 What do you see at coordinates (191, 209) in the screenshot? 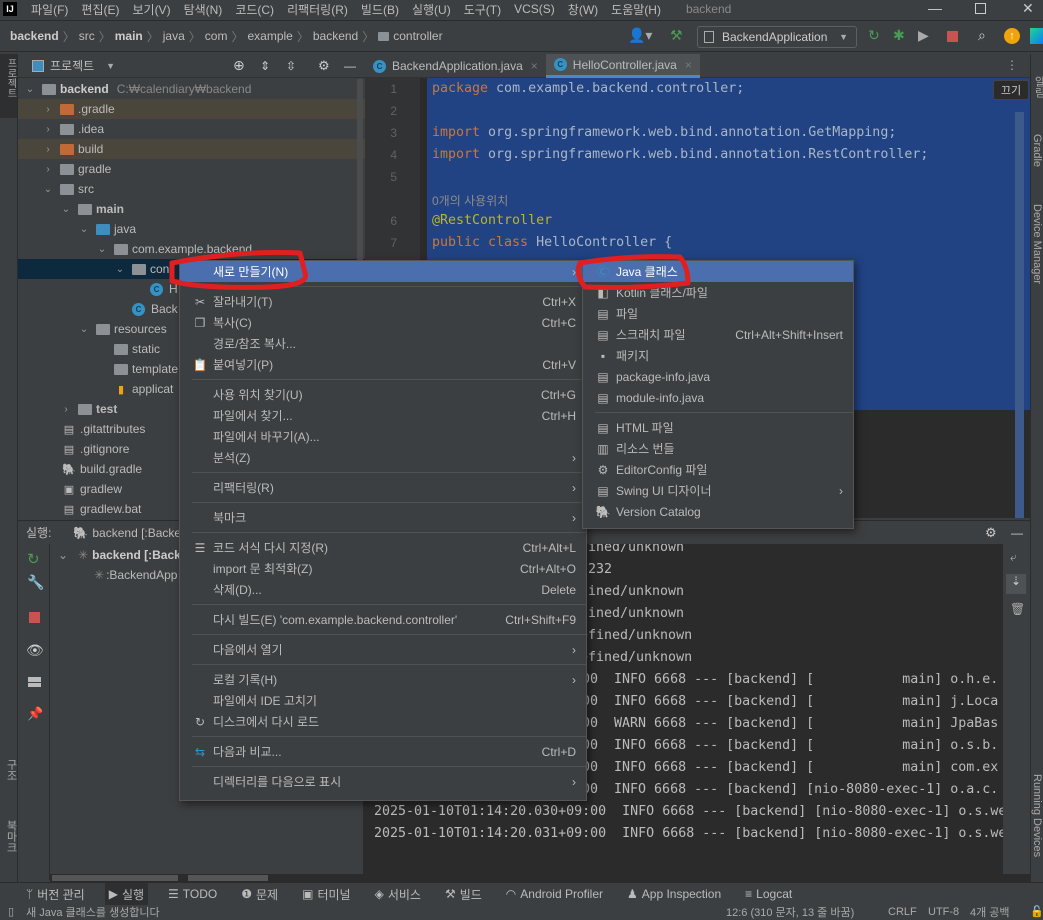
I see `tree-item: ⌄ main` at bounding box center [191, 209].